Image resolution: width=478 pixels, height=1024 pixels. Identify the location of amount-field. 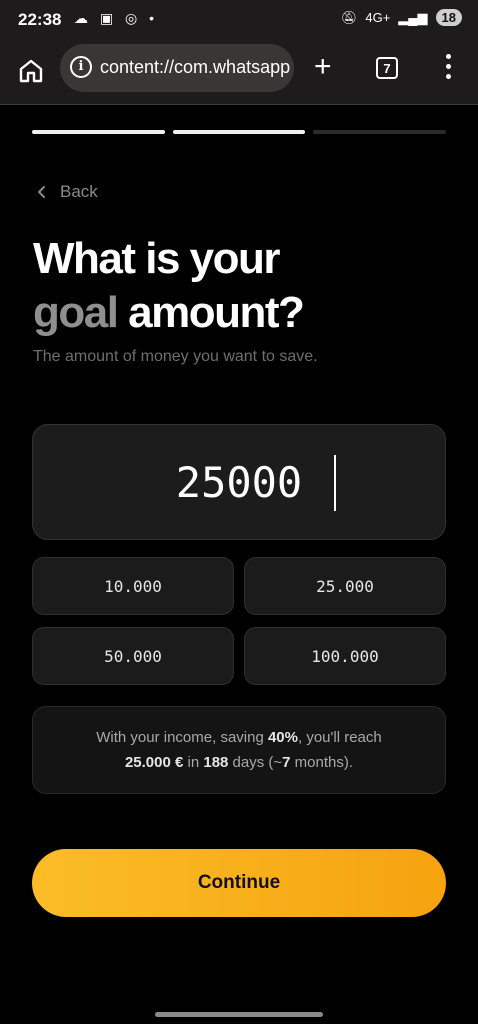
(239, 482).